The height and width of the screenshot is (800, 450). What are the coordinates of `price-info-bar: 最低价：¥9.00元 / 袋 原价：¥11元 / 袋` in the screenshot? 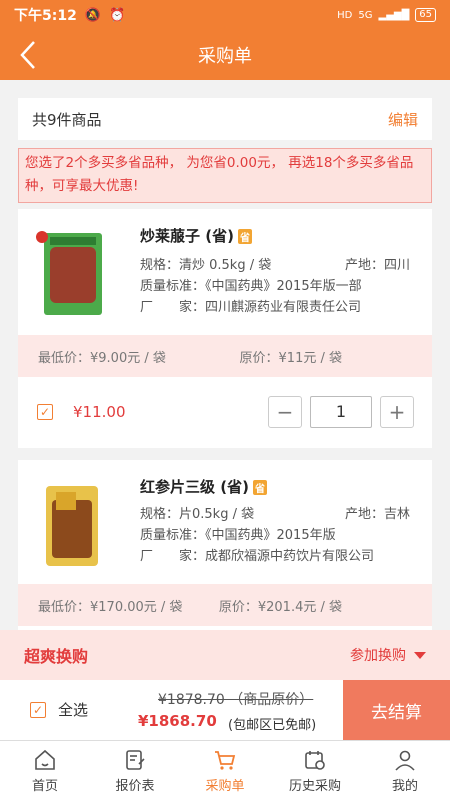 It's located at (225, 356).